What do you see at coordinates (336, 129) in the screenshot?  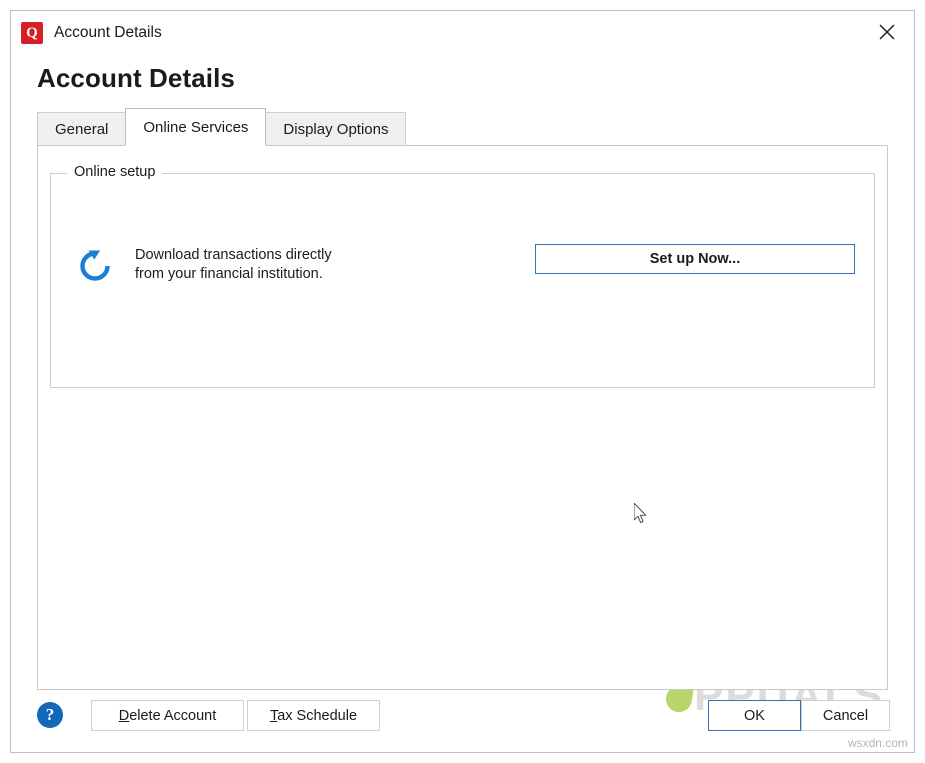 I see `tab-display-options: Display Options` at bounding box center [336, 129].